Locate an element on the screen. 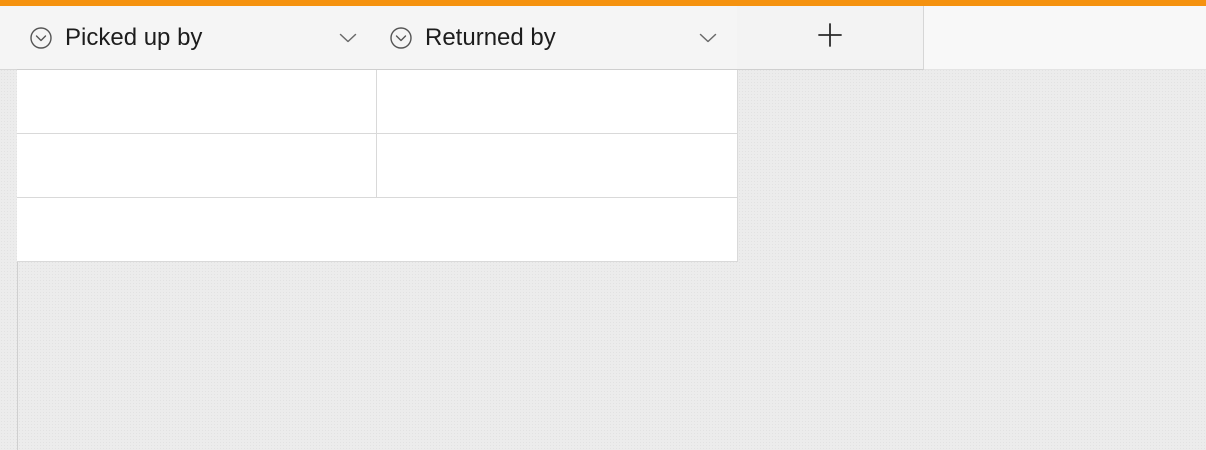  header-strip-empty is located at coordinates (1065, 38).